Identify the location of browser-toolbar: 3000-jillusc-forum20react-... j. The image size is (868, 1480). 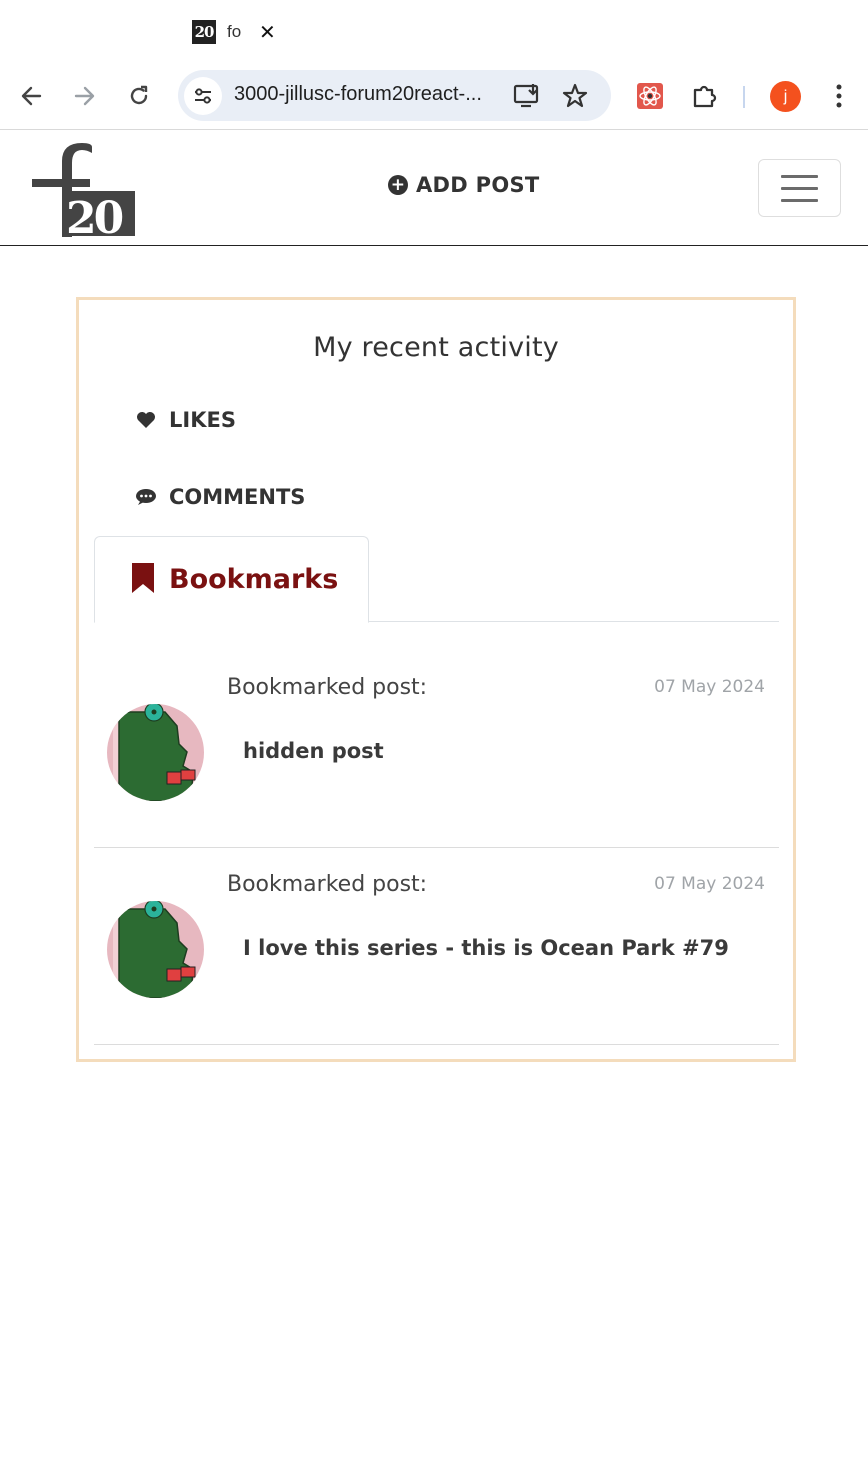
(434, 97).